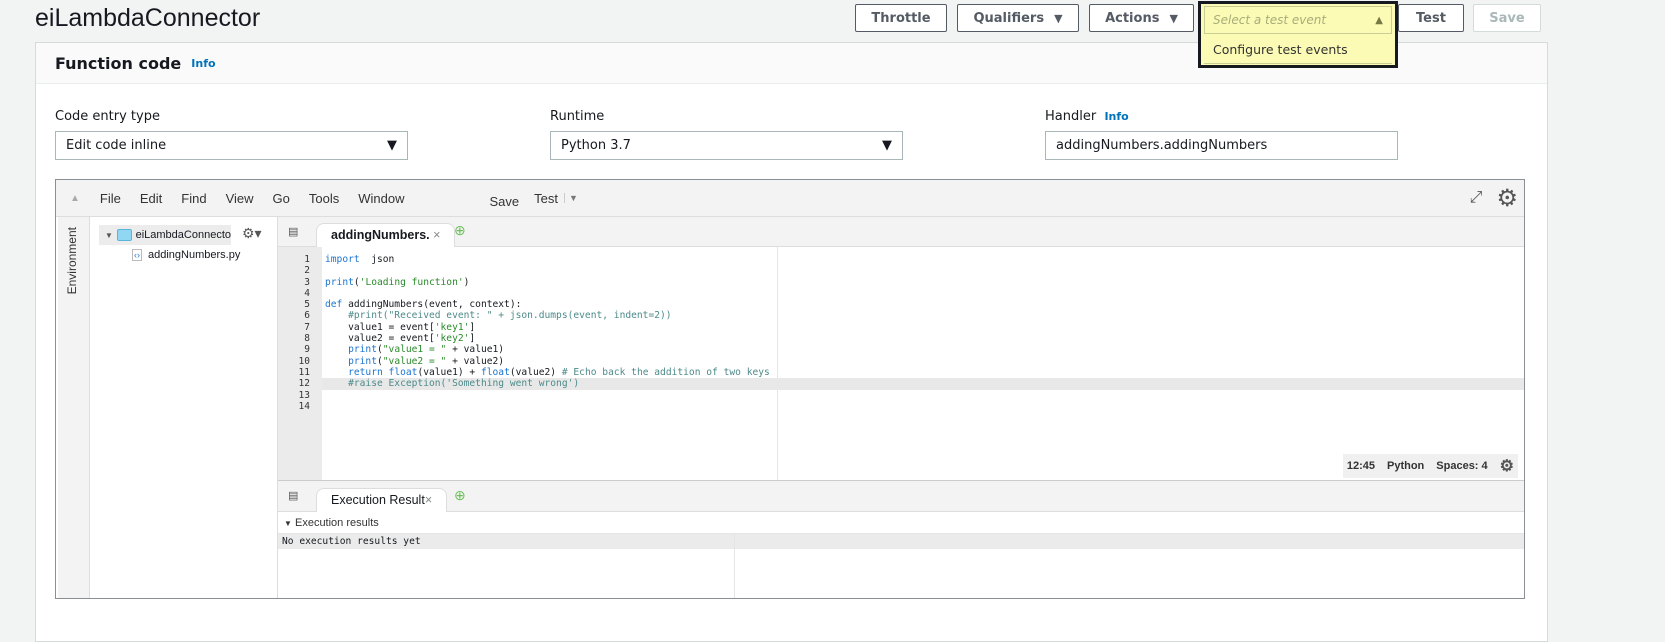  Describe the element at coordinates (107, 116) in the screenshot. I see `code-entry-label: Code entry type` at that location.